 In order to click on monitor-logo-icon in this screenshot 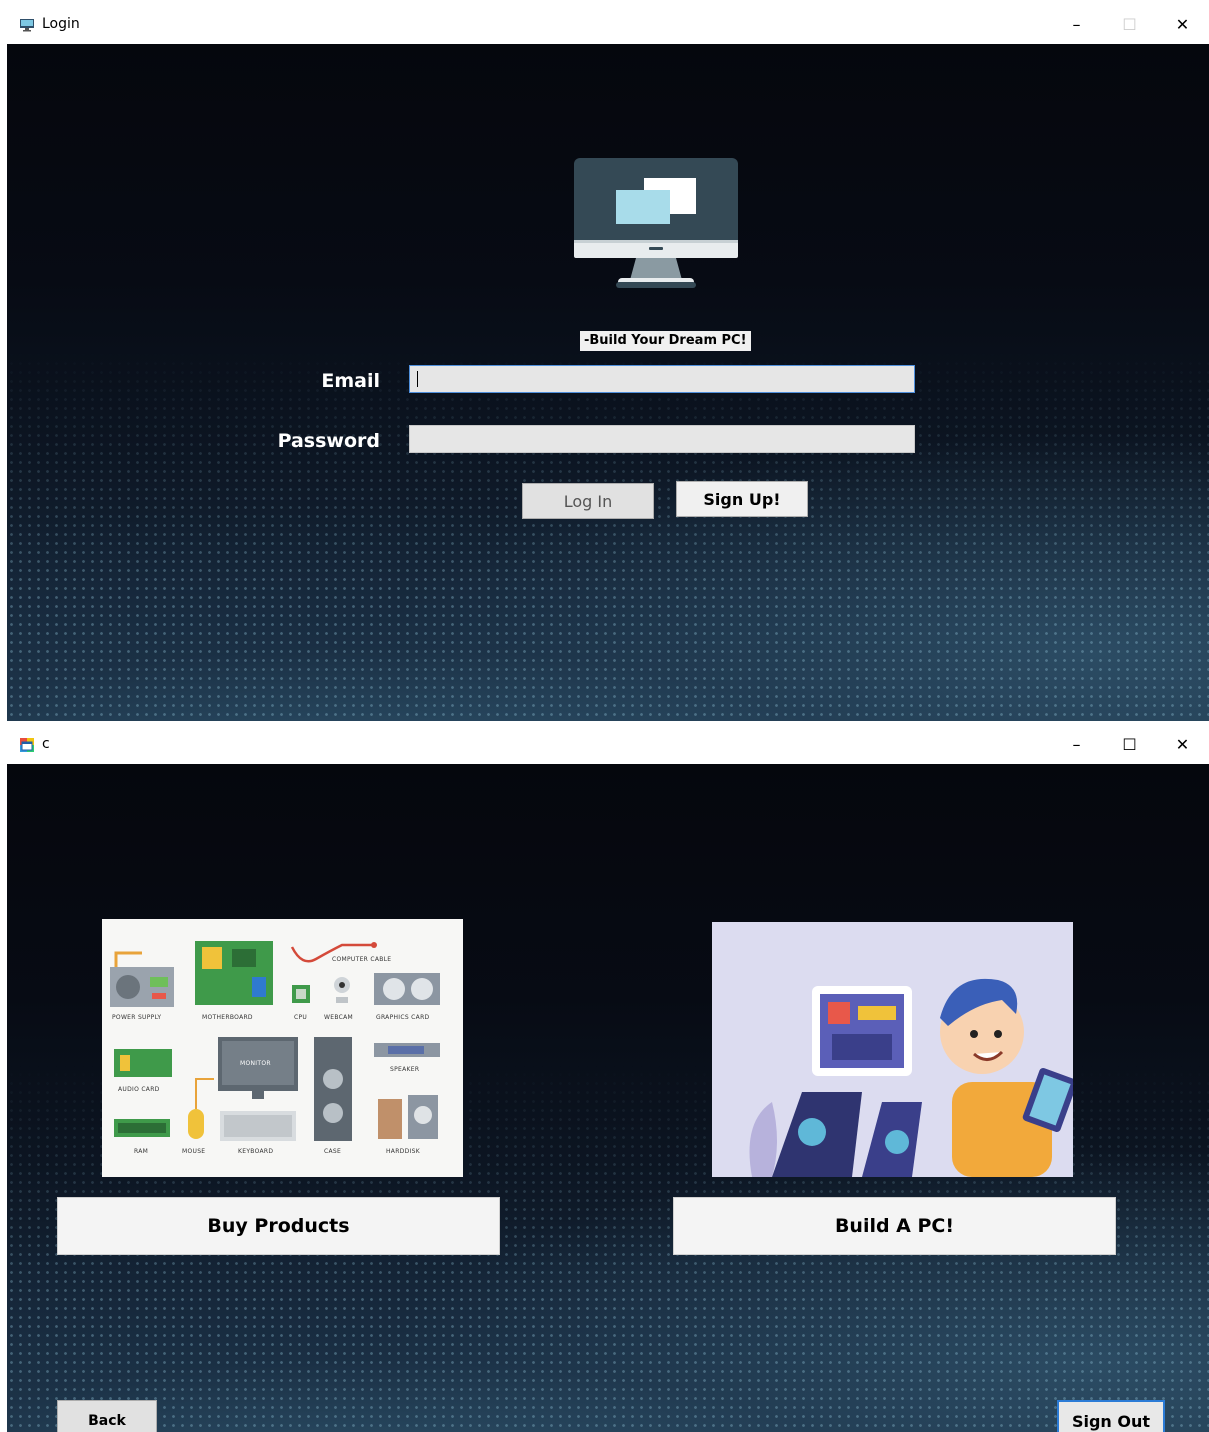, I will do `click(656, 223)`.